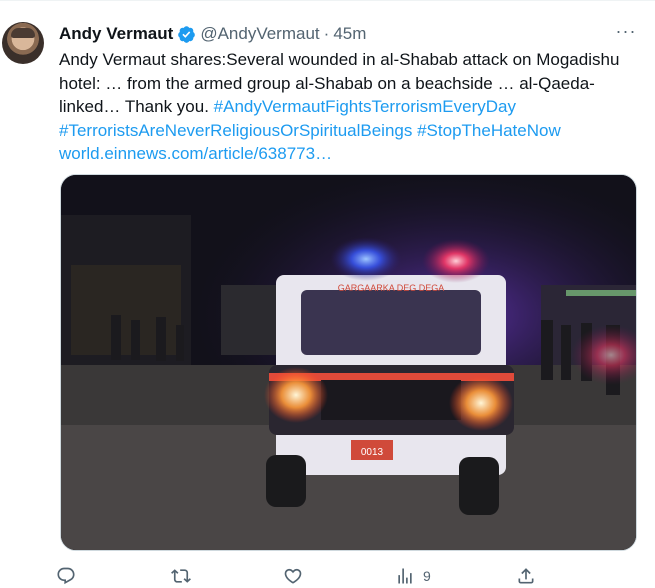  Describe the element at coordinates (413, 576) in the screenshot. I see `views-button: 9` at that location.